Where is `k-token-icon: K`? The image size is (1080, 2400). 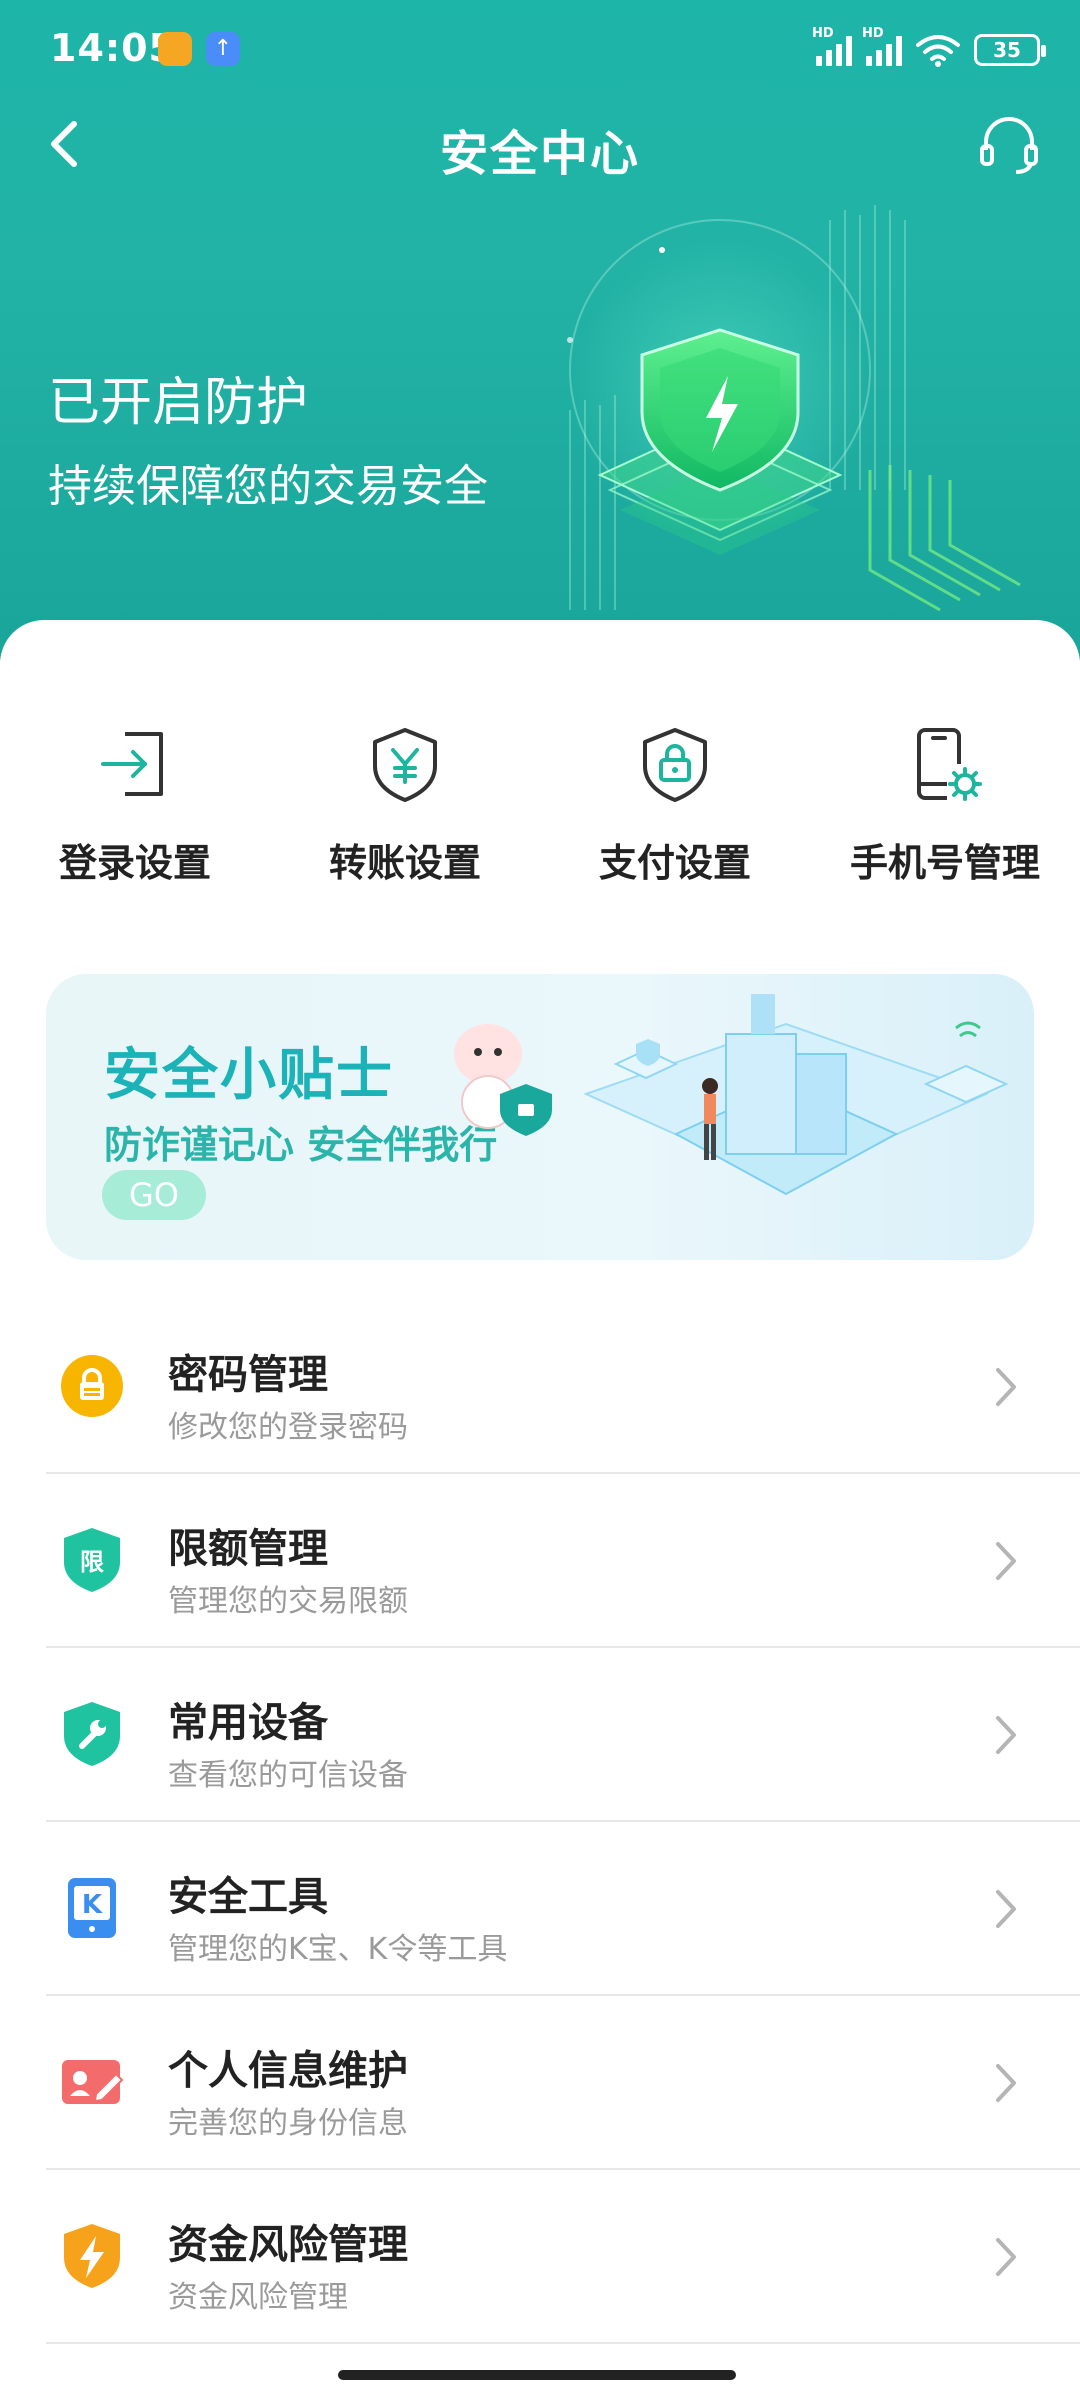 k-token-icon: K is located at coordinates (92, 1908).